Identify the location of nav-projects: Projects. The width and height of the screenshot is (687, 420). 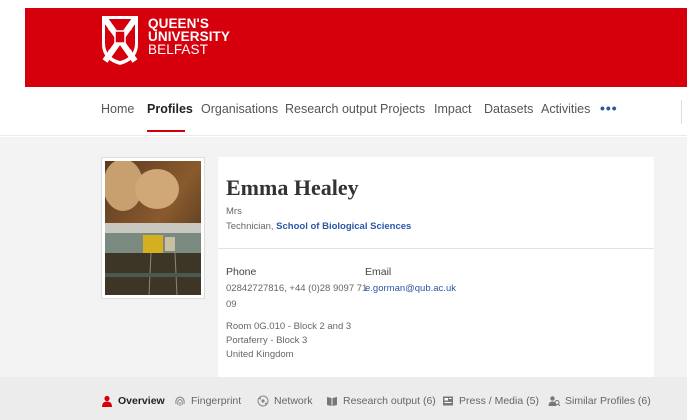
(402, 109).